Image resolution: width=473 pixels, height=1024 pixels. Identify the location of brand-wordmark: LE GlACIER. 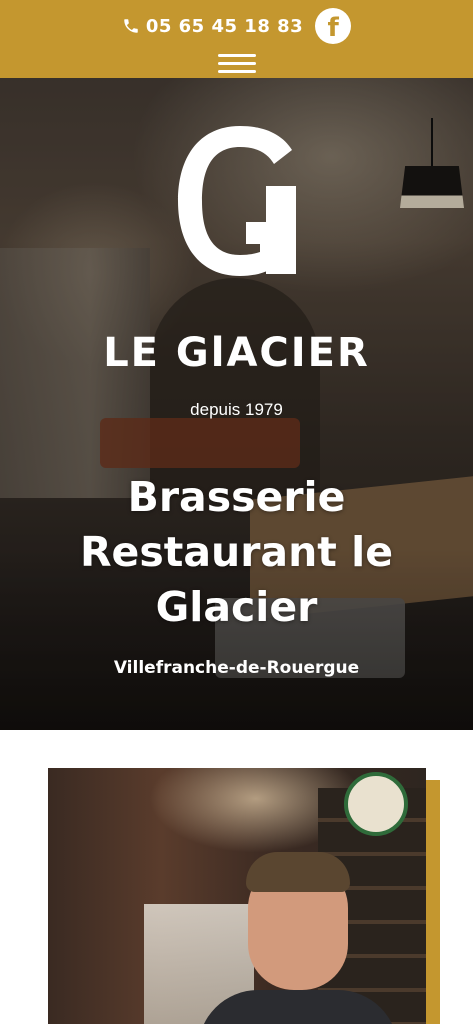
(236, 353).